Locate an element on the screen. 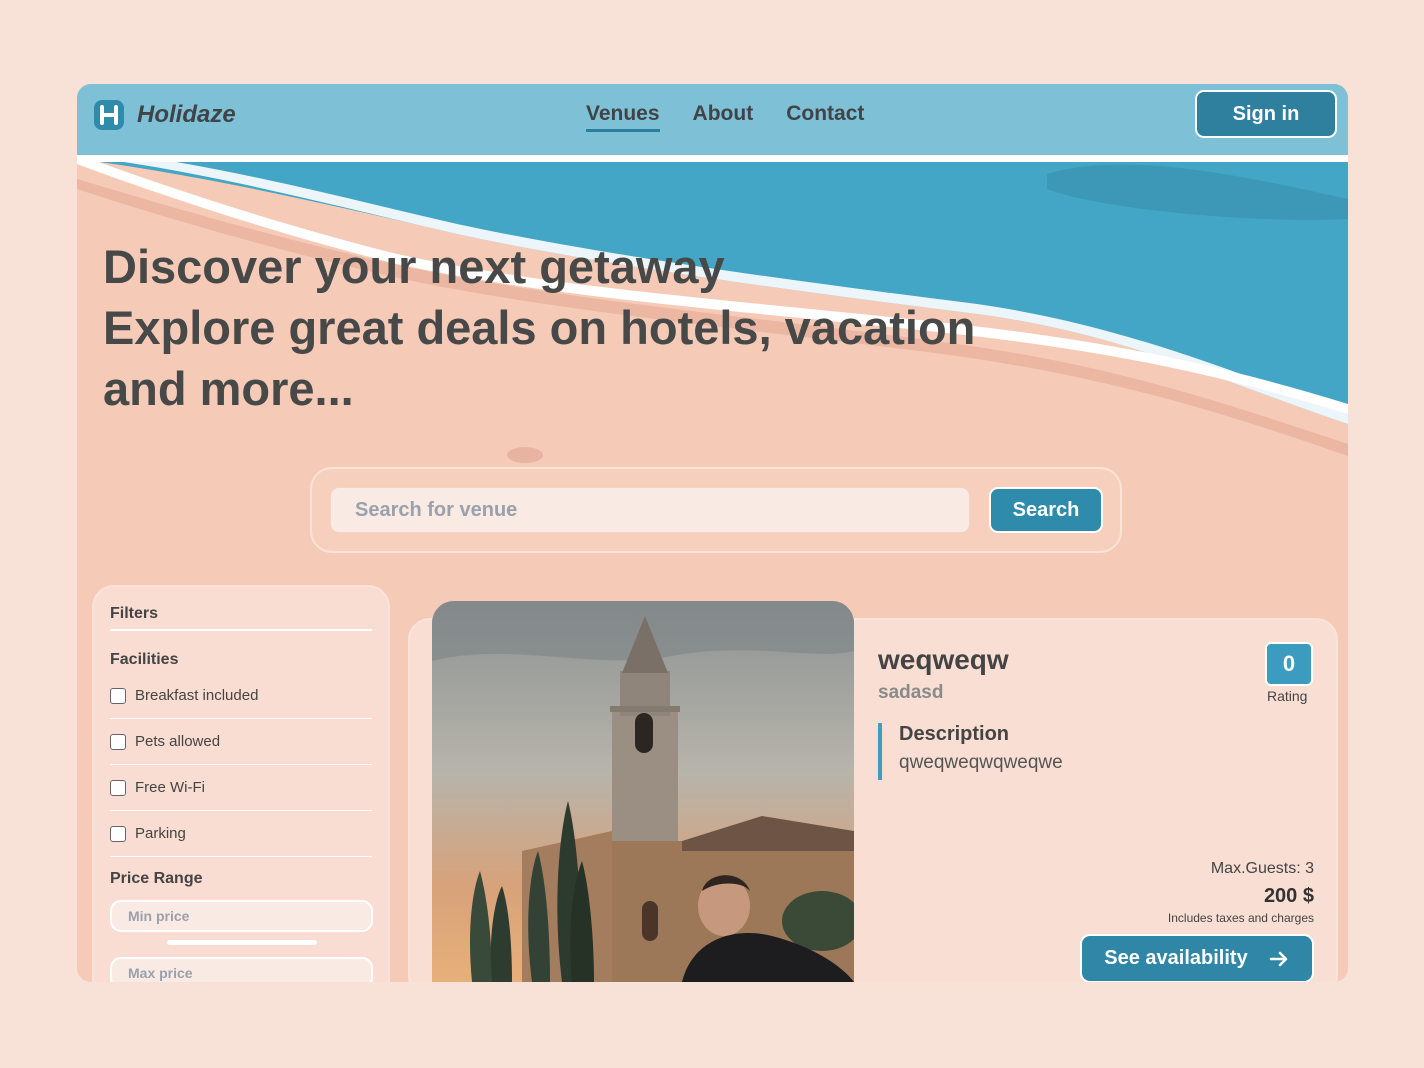  search-bar: Search is located at coordinates (716, 510).